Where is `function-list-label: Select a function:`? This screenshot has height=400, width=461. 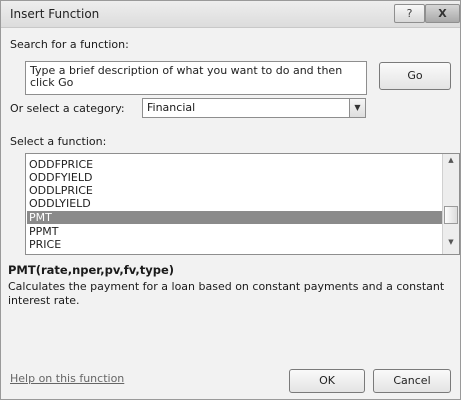 function-list-label: Select a function: is located at coordinates (58, 141).